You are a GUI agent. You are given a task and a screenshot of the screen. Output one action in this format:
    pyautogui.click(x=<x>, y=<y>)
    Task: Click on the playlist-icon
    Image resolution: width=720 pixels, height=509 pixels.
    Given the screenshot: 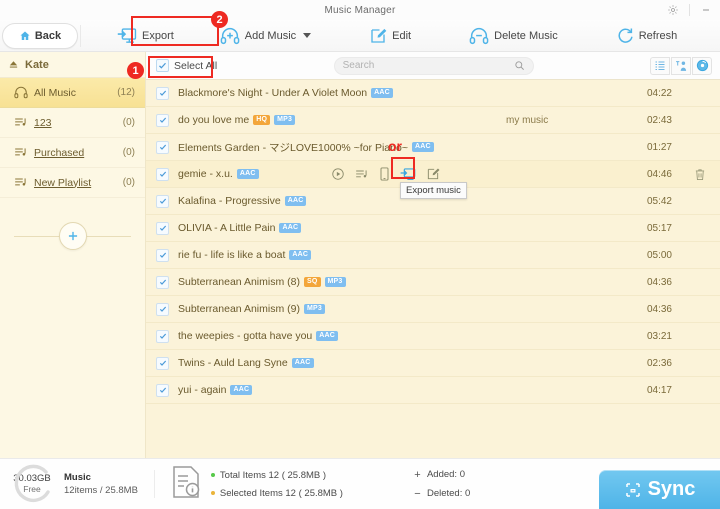 What is the action you would take?
    pyautogui.click(x=24, y=152)
    